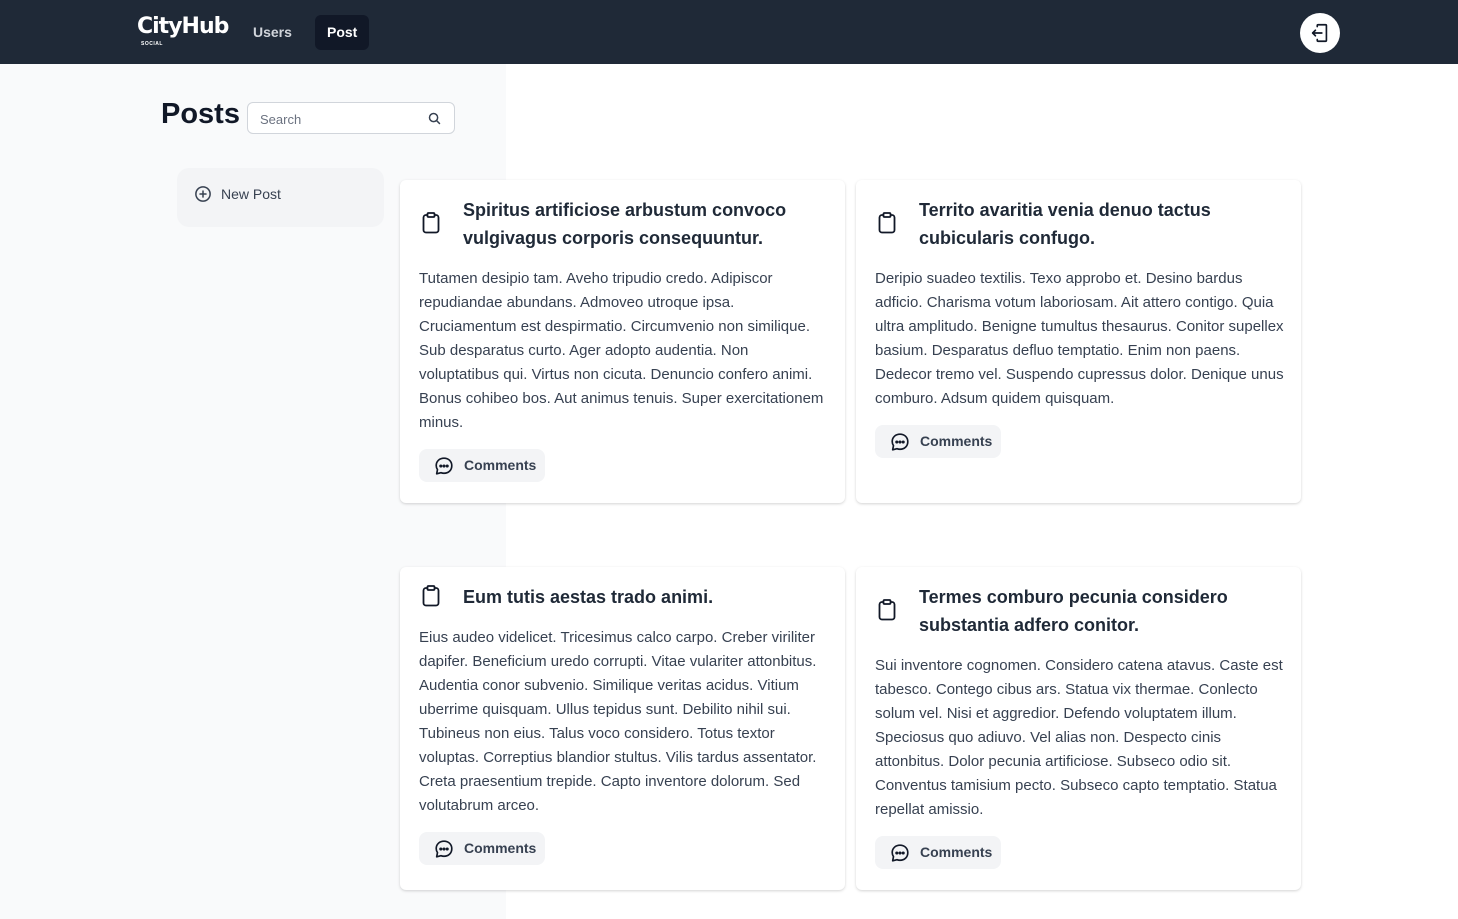  Describe the element at coordinates (588, 597) in the screenshot. I see `post-title: Eum tutis aestas trado animi.` at that location.